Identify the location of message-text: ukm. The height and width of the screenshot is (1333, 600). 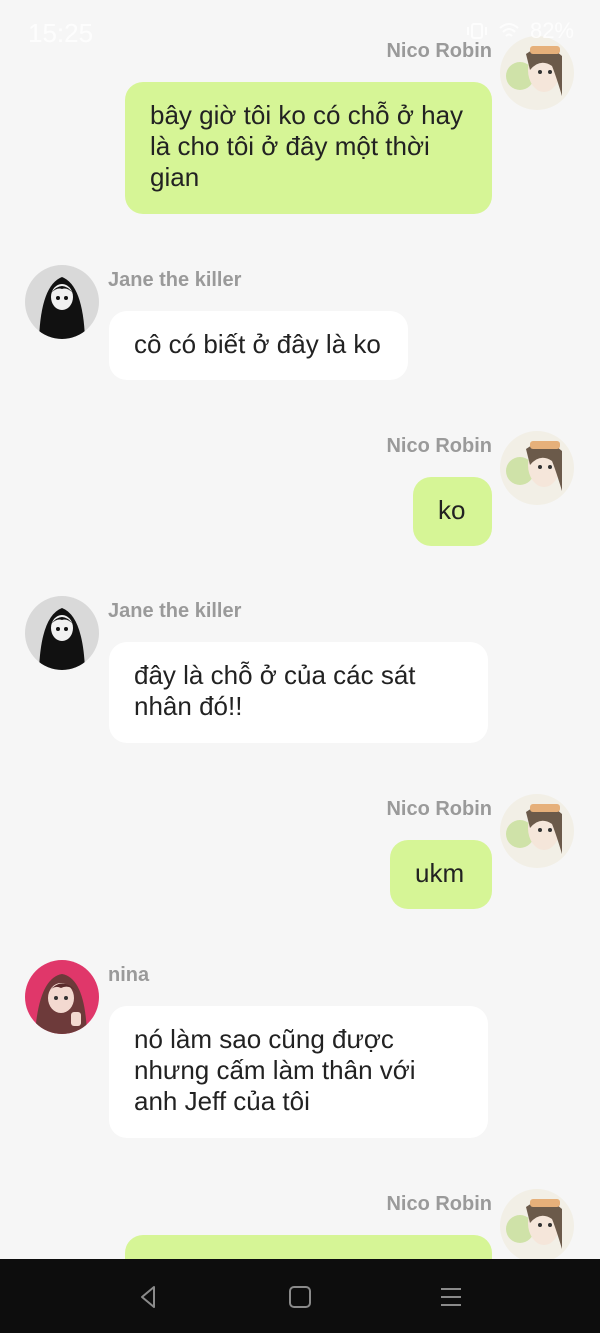
(440, 873).